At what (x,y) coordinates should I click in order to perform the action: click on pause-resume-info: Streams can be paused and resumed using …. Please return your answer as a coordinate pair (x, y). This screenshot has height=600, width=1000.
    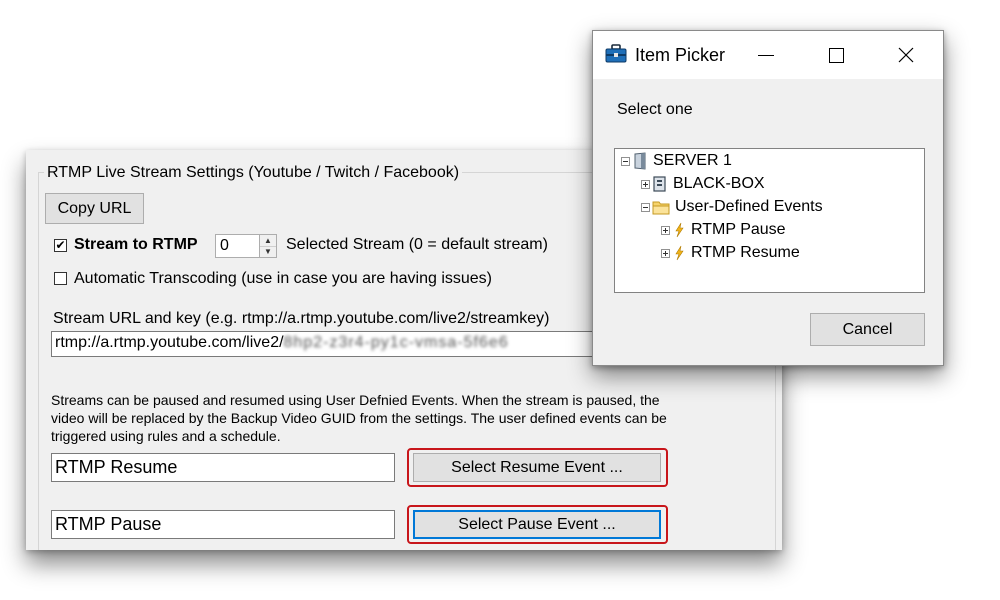
    Looking at the image, I should click on (359, 418).